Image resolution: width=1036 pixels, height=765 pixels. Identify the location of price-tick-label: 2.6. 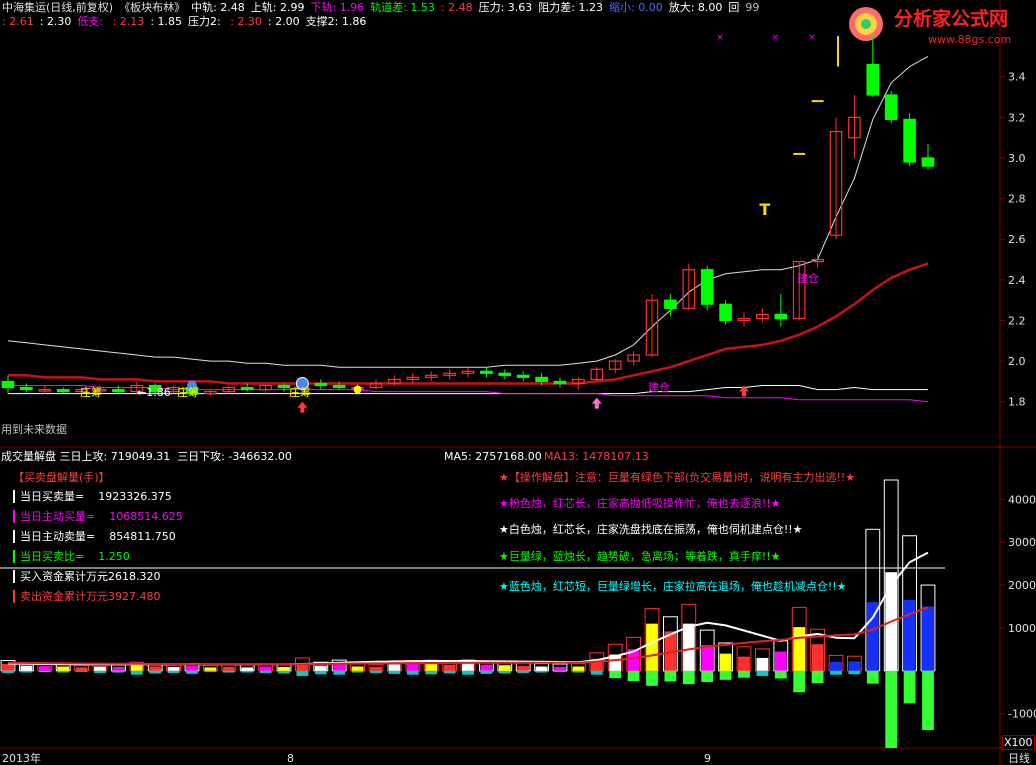
(1017, 239).